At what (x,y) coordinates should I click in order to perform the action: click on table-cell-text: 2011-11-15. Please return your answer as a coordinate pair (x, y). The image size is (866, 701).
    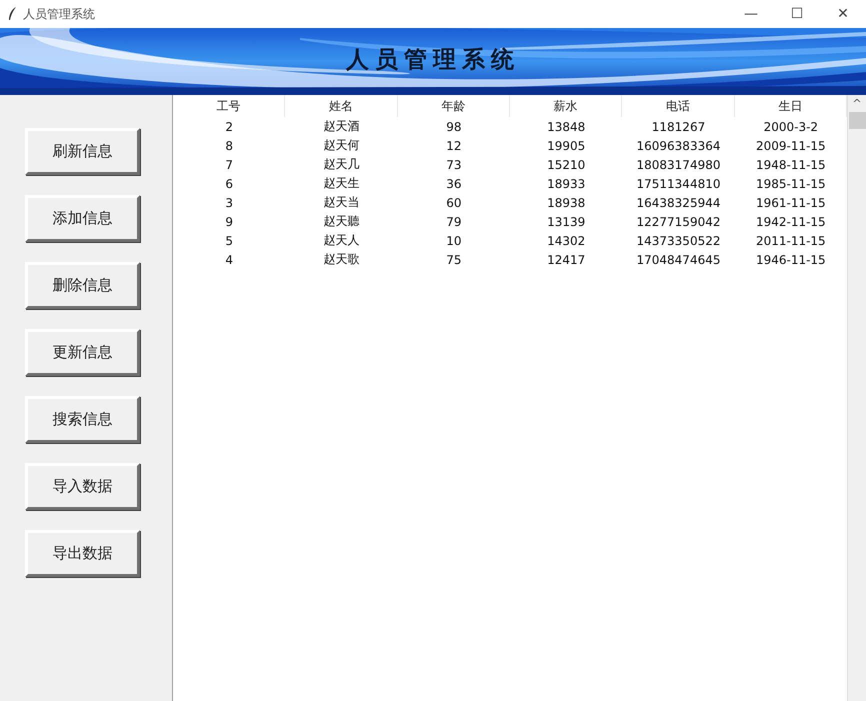
    Looking at the image, I should click on (790, 241).